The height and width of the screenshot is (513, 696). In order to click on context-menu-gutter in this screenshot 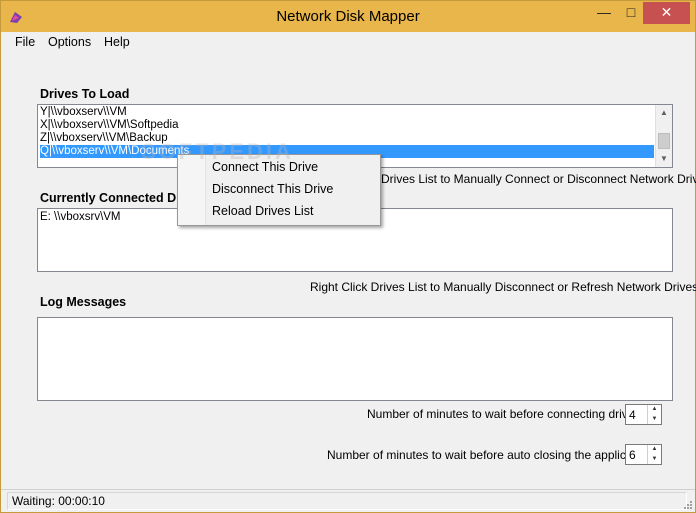, I will do `click(192, 190)`.